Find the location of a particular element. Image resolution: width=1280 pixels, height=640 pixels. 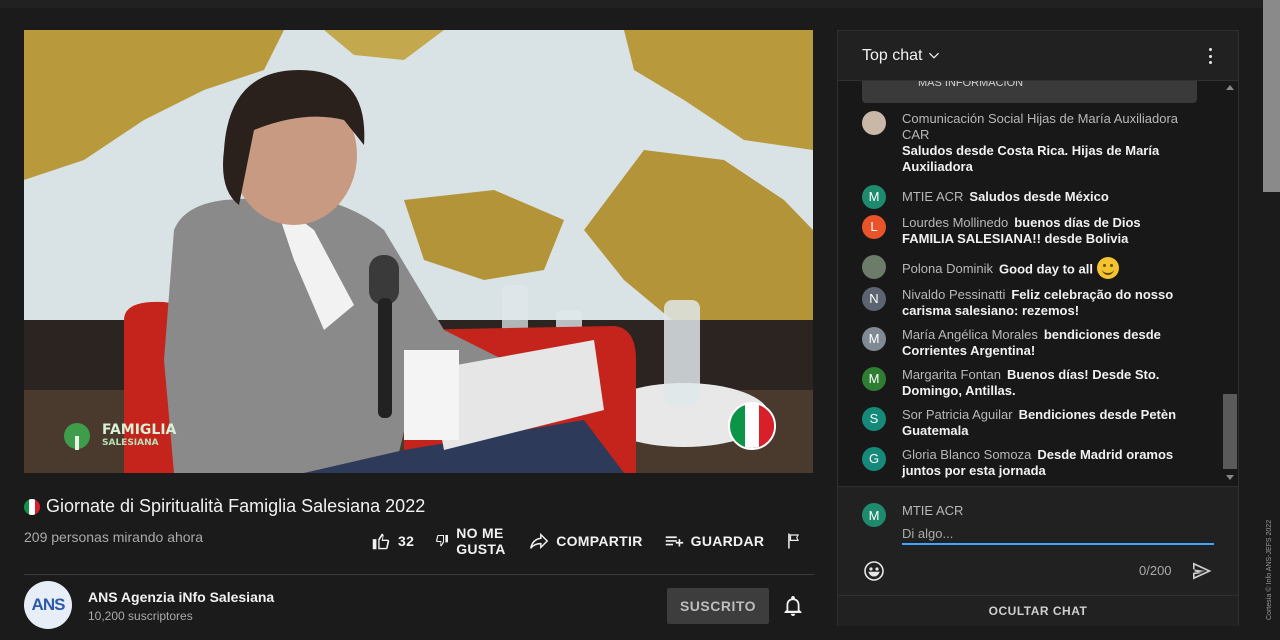

message-text: Saludos desde México is located at coordinates (1039, 196).